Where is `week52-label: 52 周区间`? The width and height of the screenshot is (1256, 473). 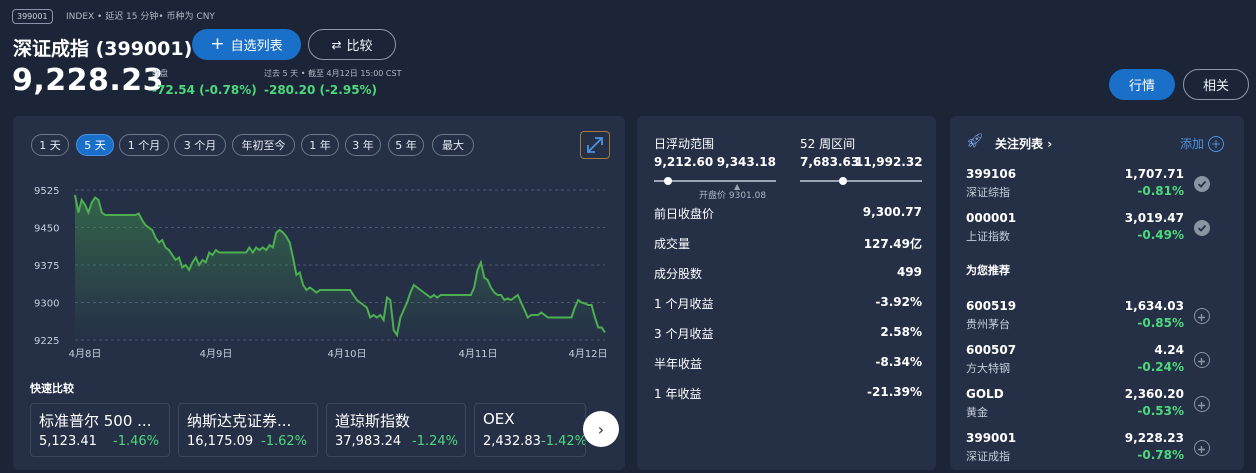 week52-label: 52 周区间 is located at coordinates (828, 144).